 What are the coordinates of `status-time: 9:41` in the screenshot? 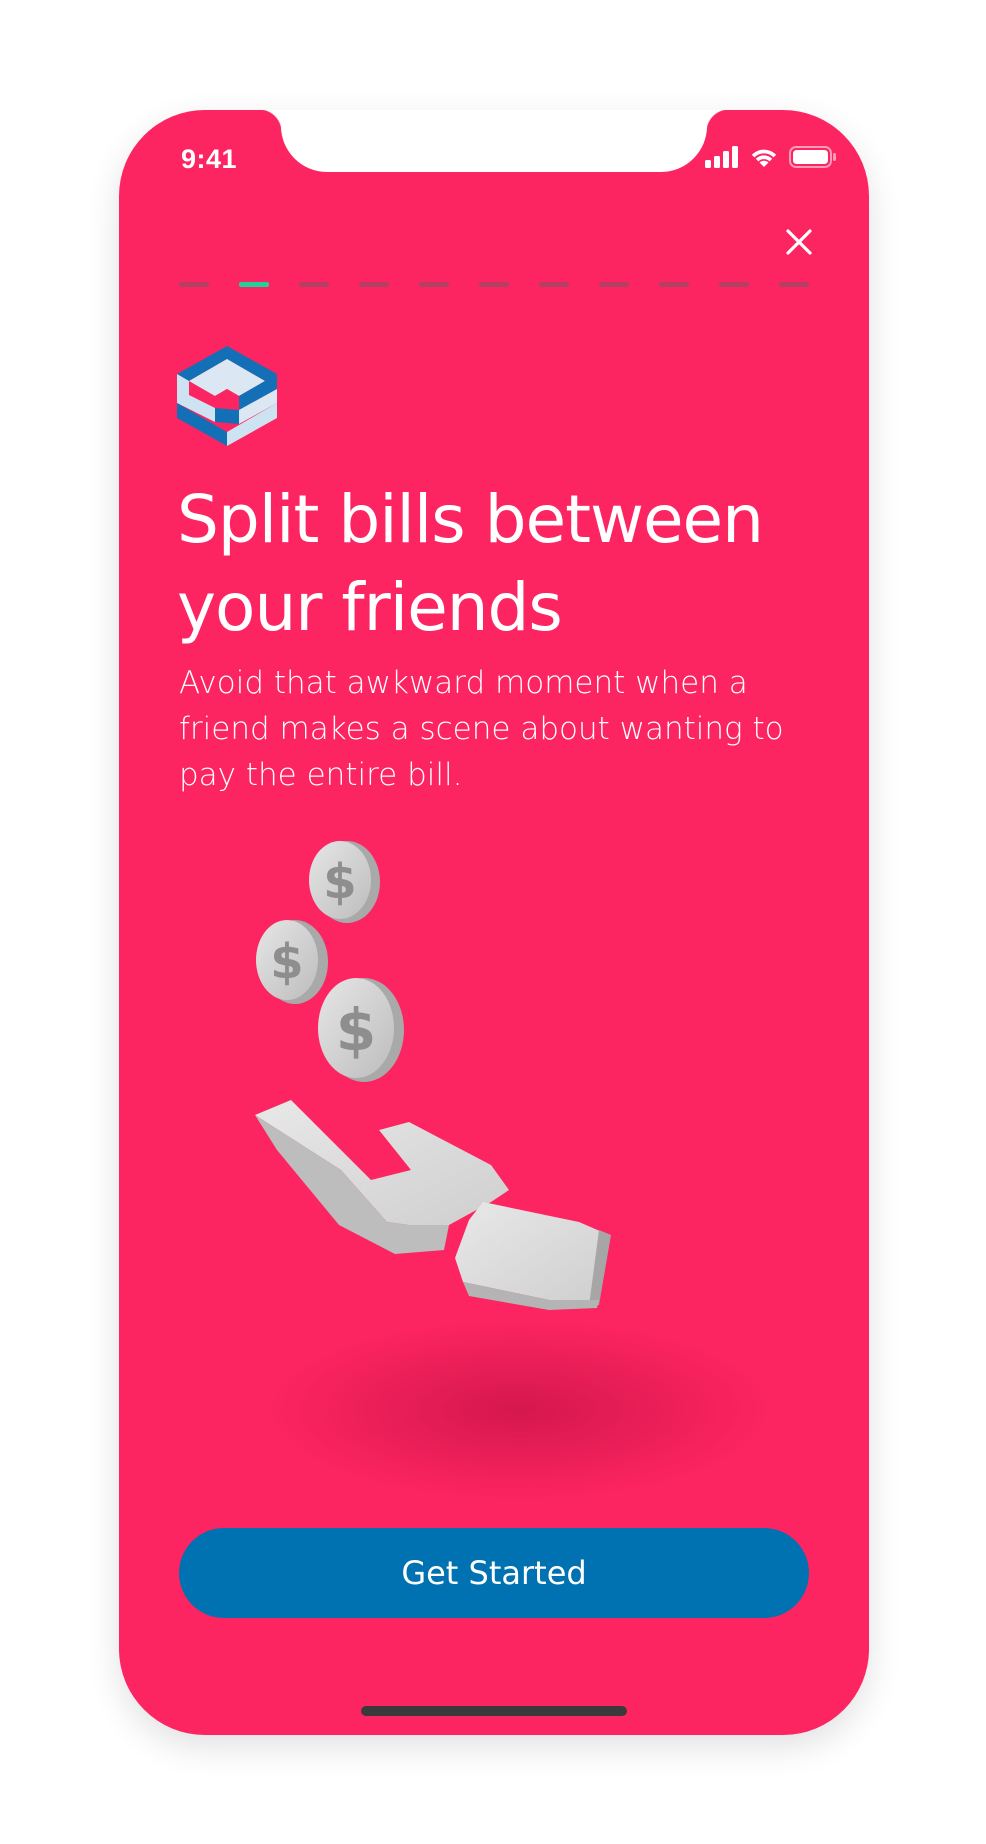 It's located at (209, 159).